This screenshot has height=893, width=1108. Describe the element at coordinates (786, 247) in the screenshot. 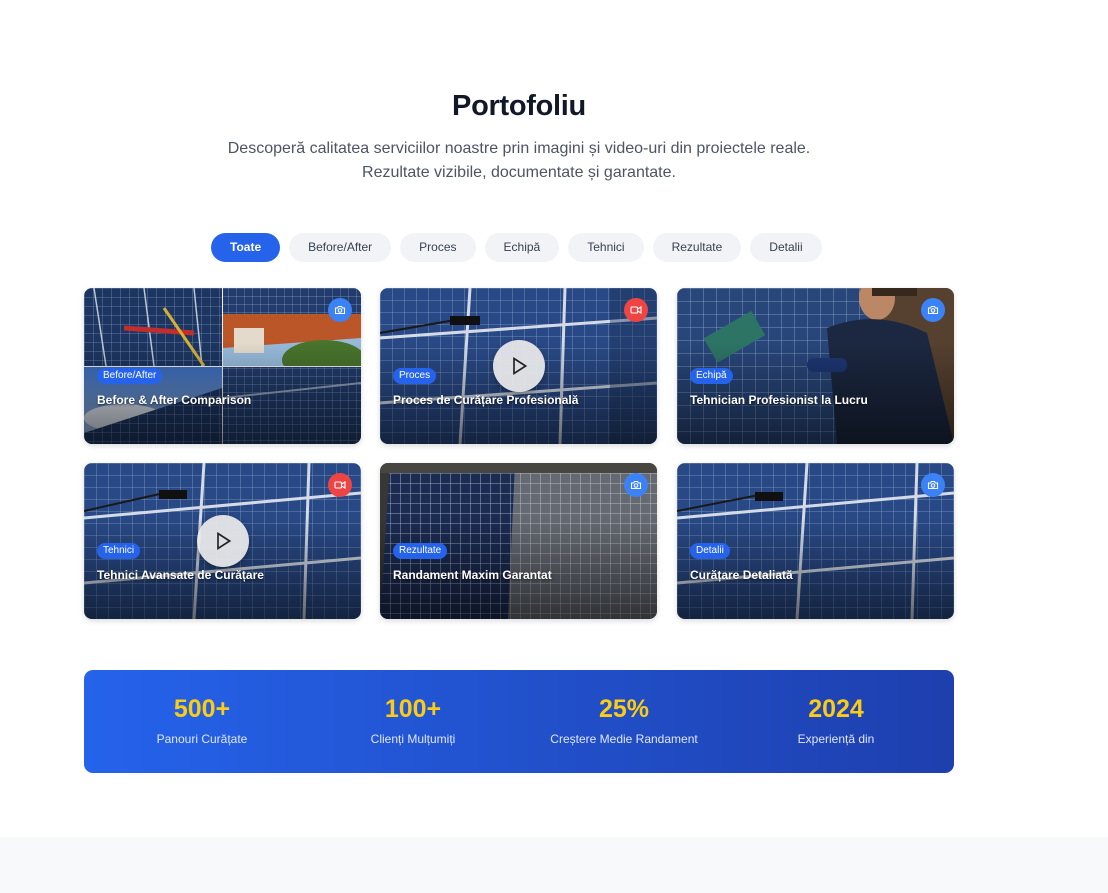

I see `filter-detalii: Detalii` at that location.